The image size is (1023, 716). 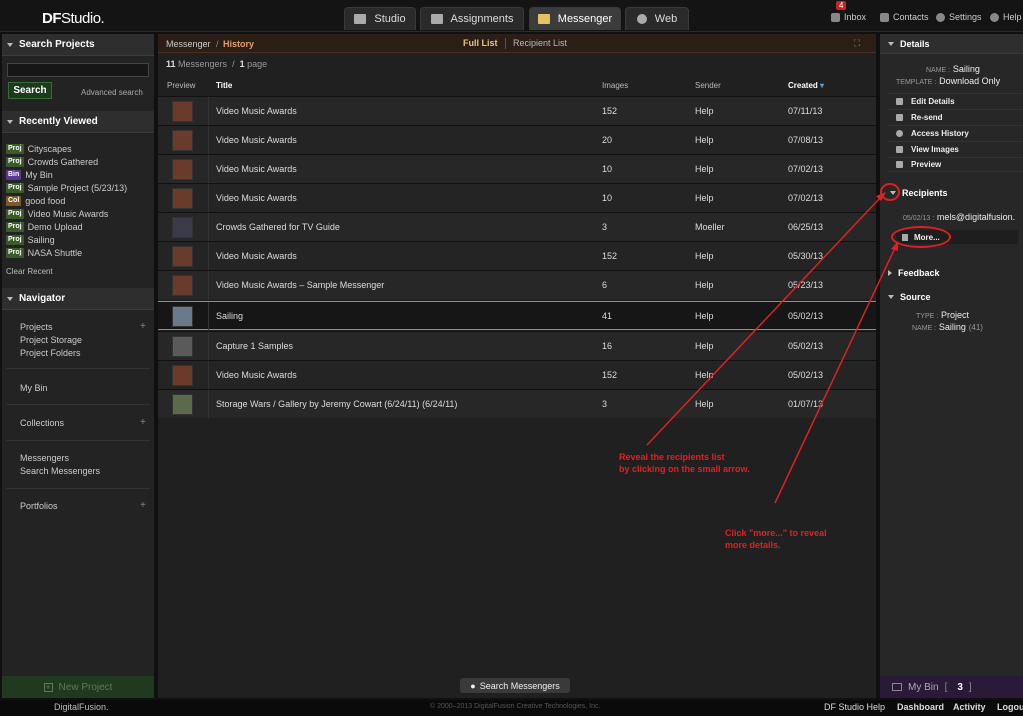 I want to click on note-line: Reveal the recipients list, so click(x=672, y=457).